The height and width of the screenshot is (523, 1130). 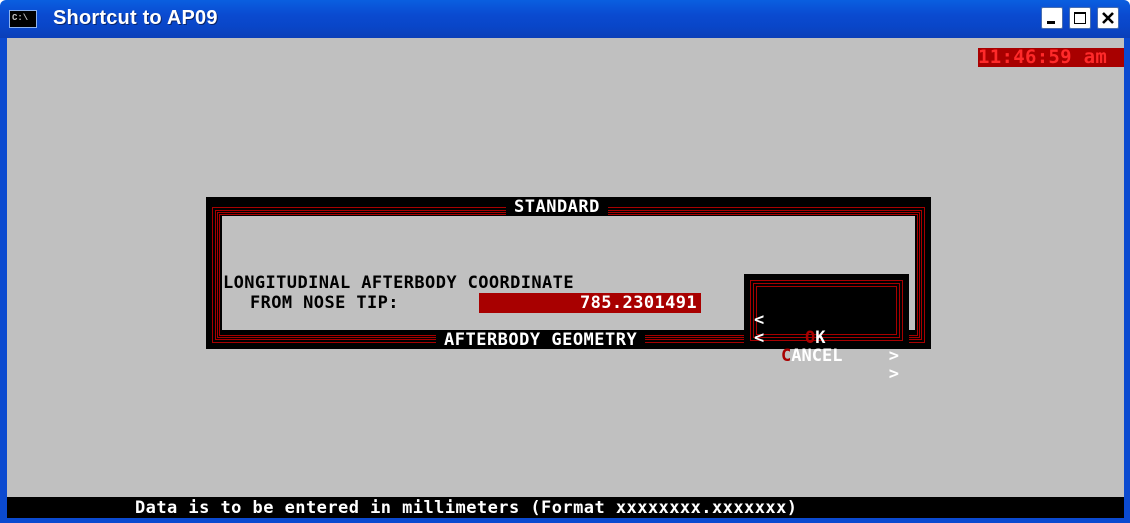 I want to click on maximize-icon, so click(x=1080, y=18).